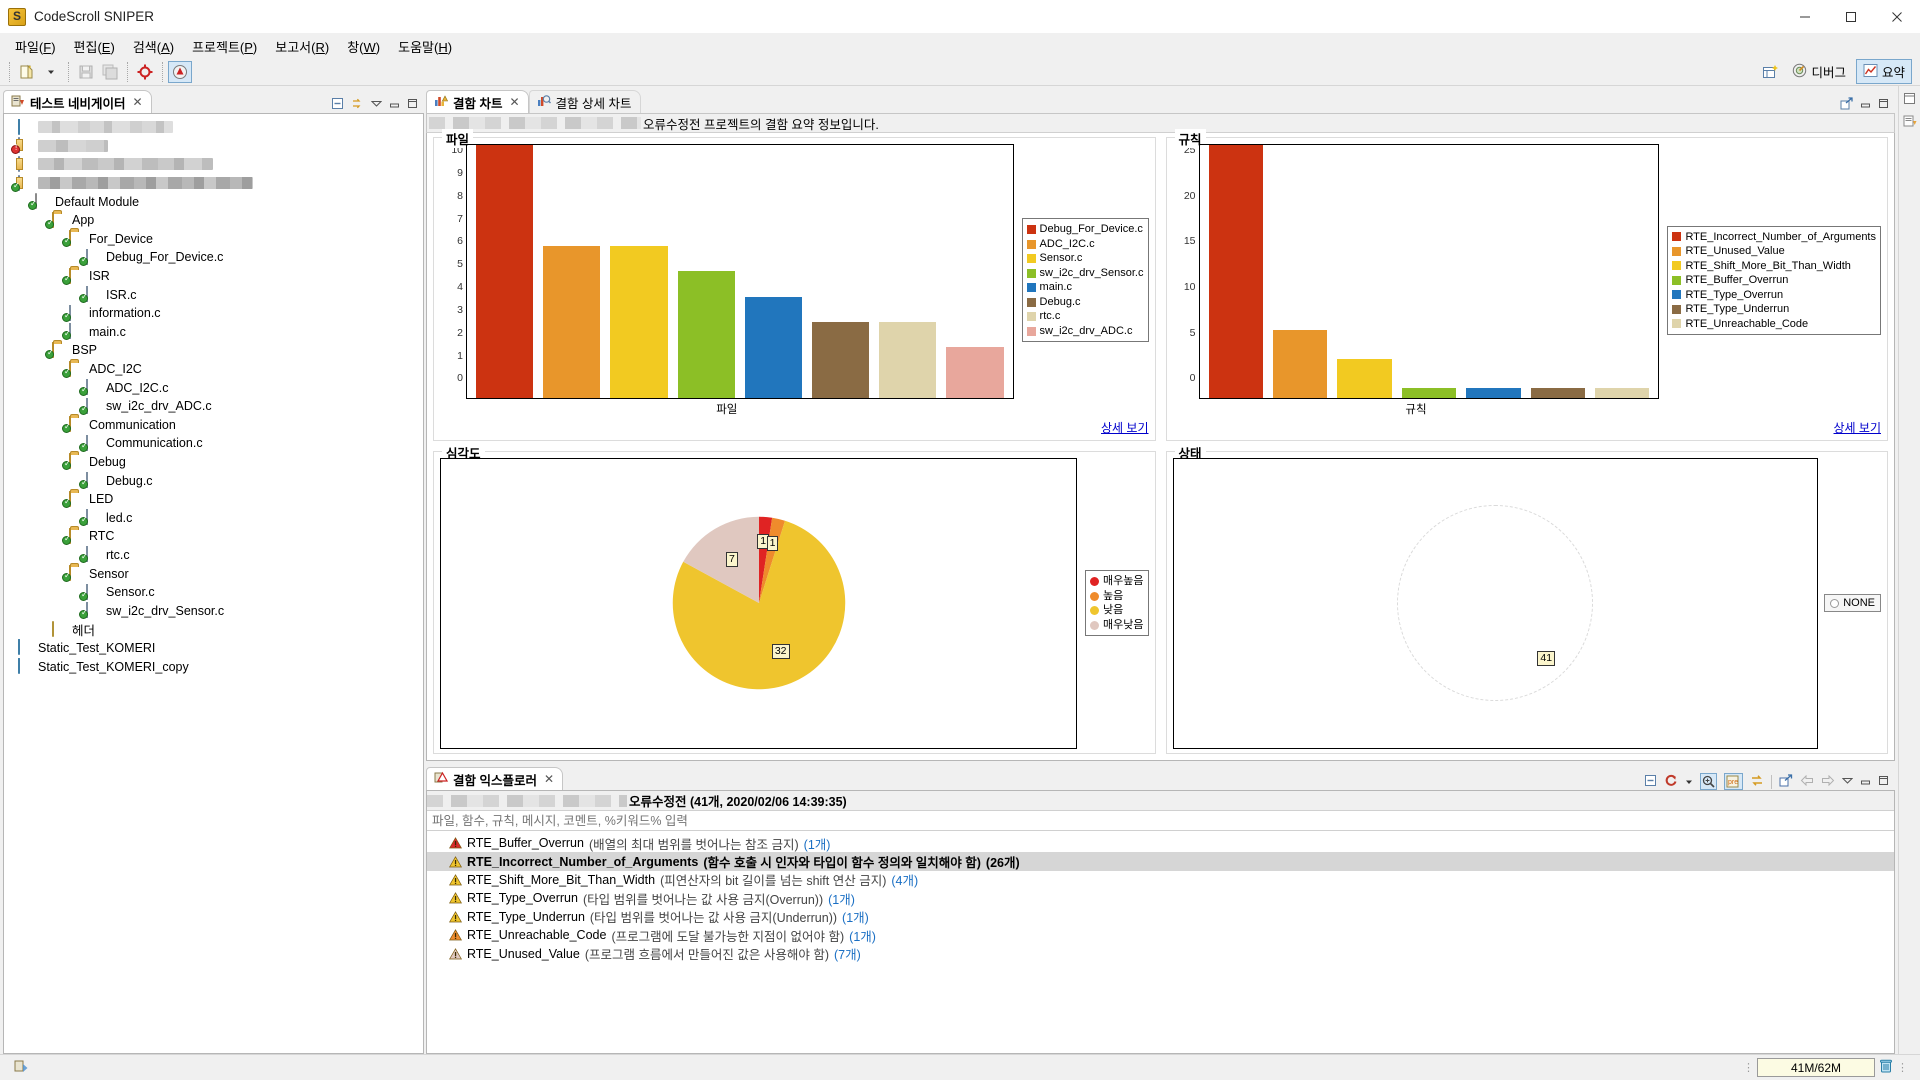 This screenshot has width=1920, height=1080. I want to click on zoom-icon, so click(1708, 781).